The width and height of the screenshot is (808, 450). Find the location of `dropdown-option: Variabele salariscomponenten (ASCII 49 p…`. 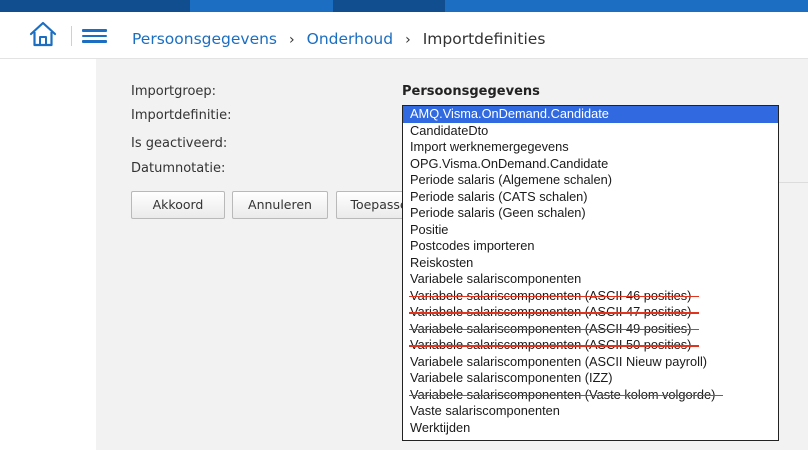

dropdown-option: Variabele salariscomponenten (ASCII 49 p… is located at coordinates (590, 329).